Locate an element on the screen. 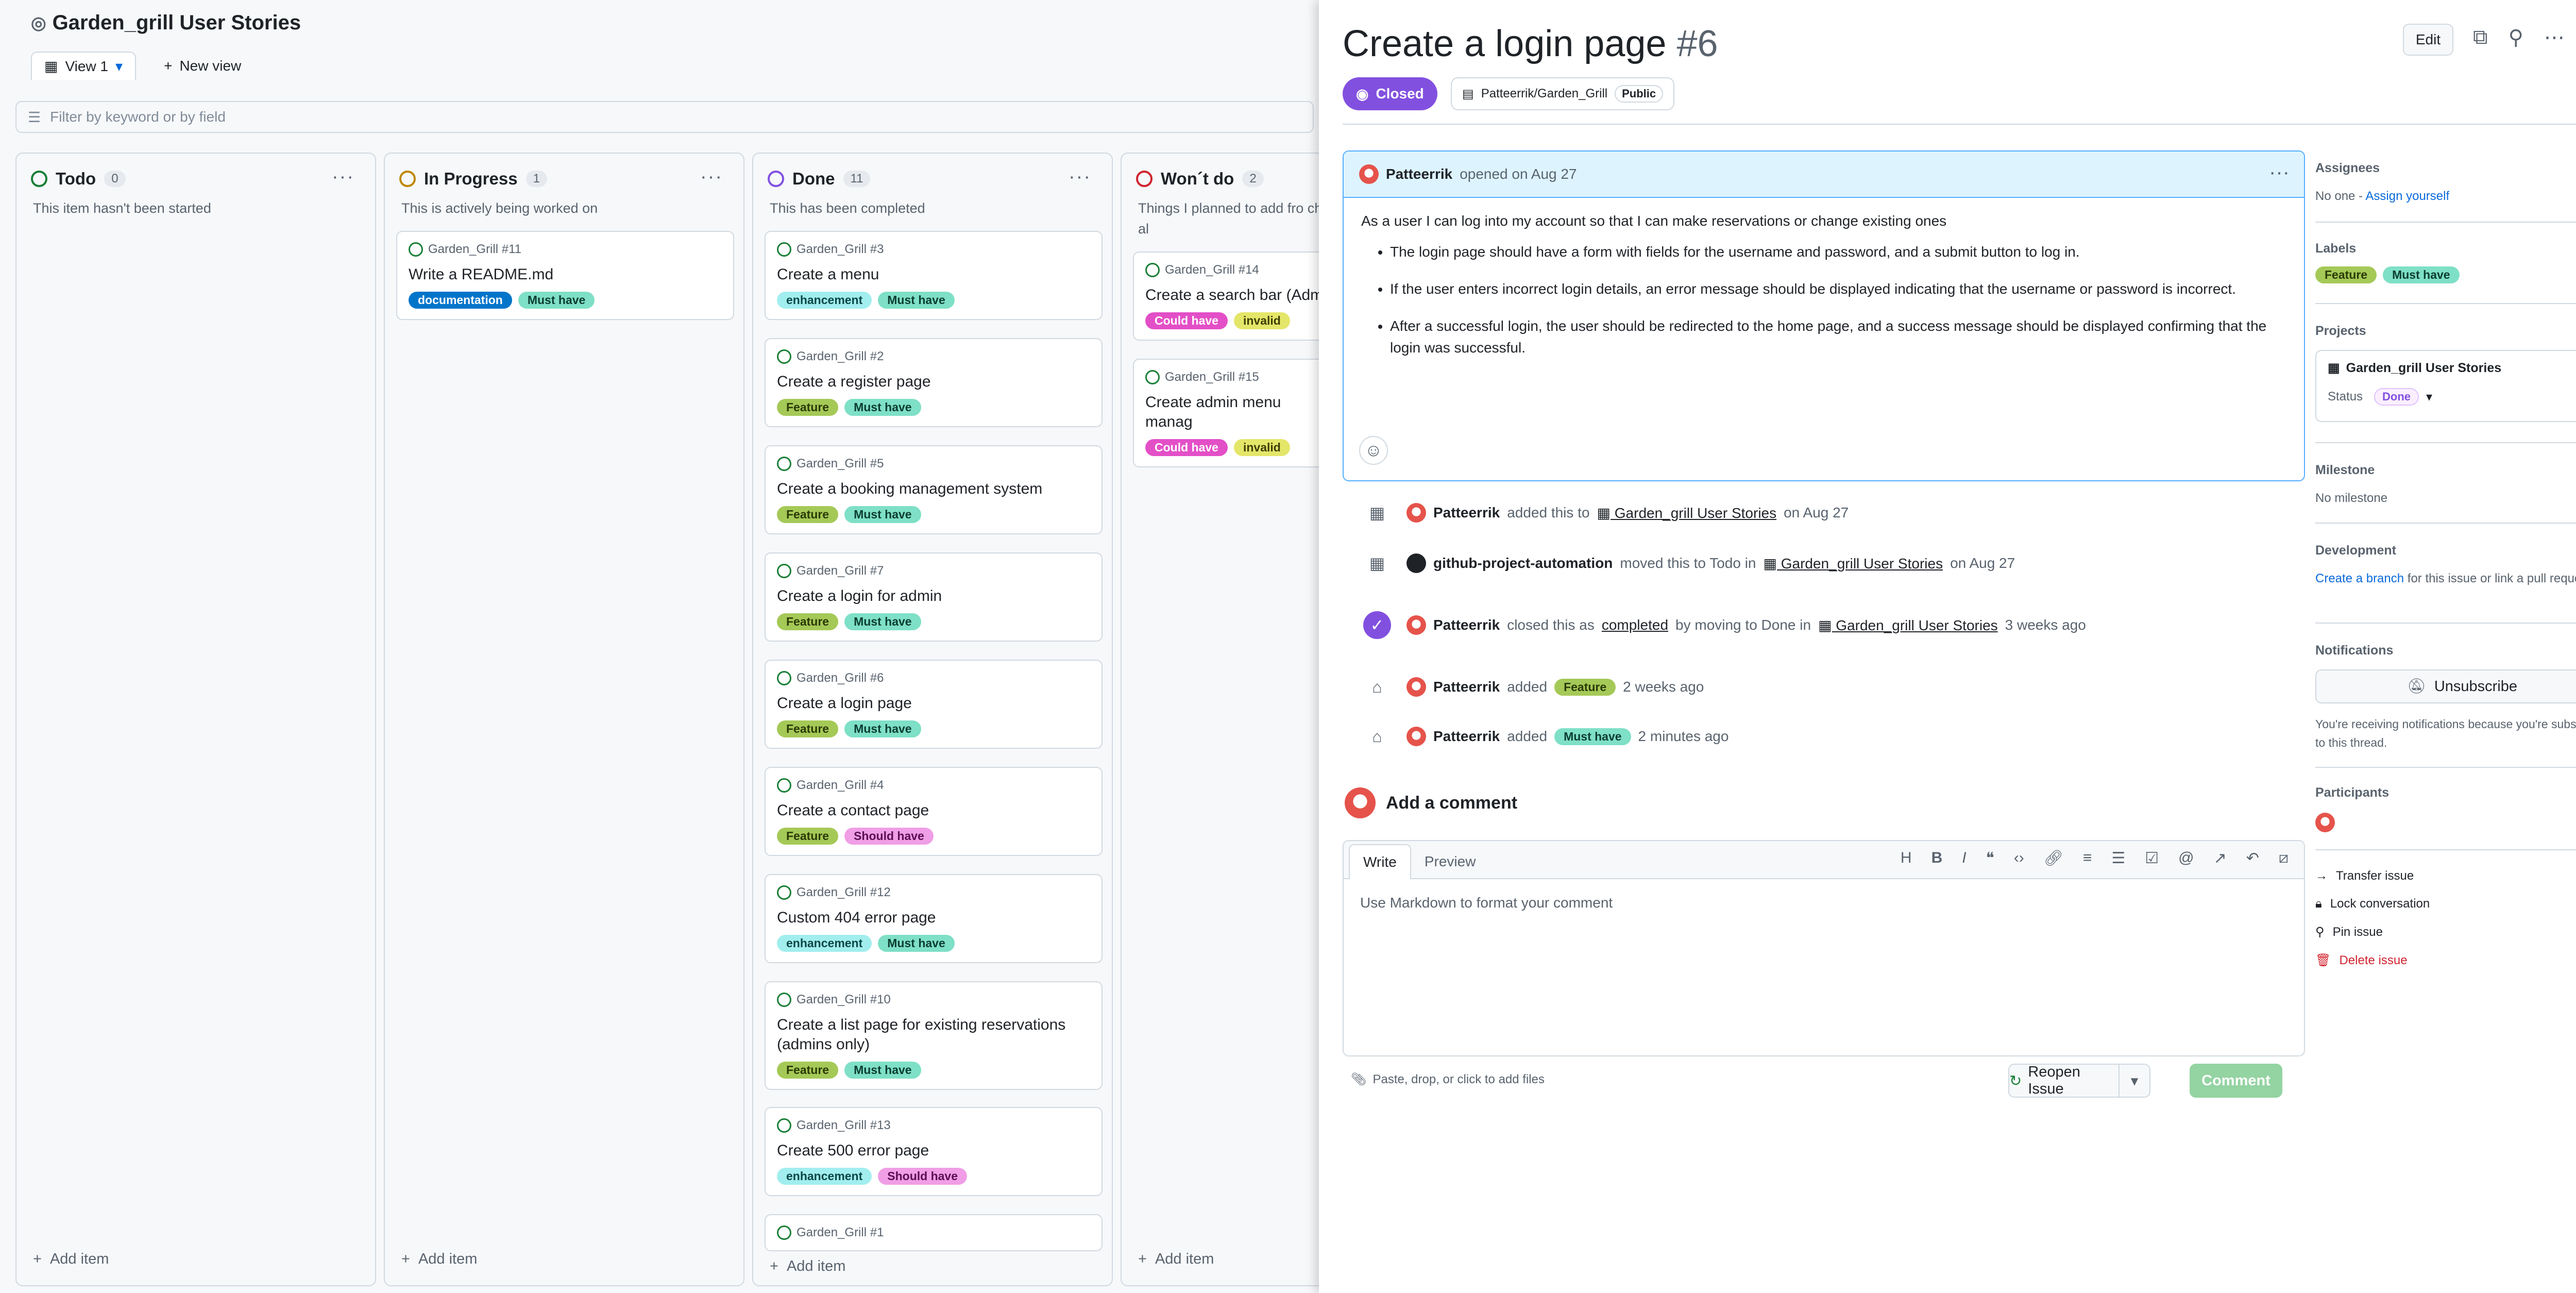  comment-input: Use Markdown to format your comment is located at coordinates (1824, 903).